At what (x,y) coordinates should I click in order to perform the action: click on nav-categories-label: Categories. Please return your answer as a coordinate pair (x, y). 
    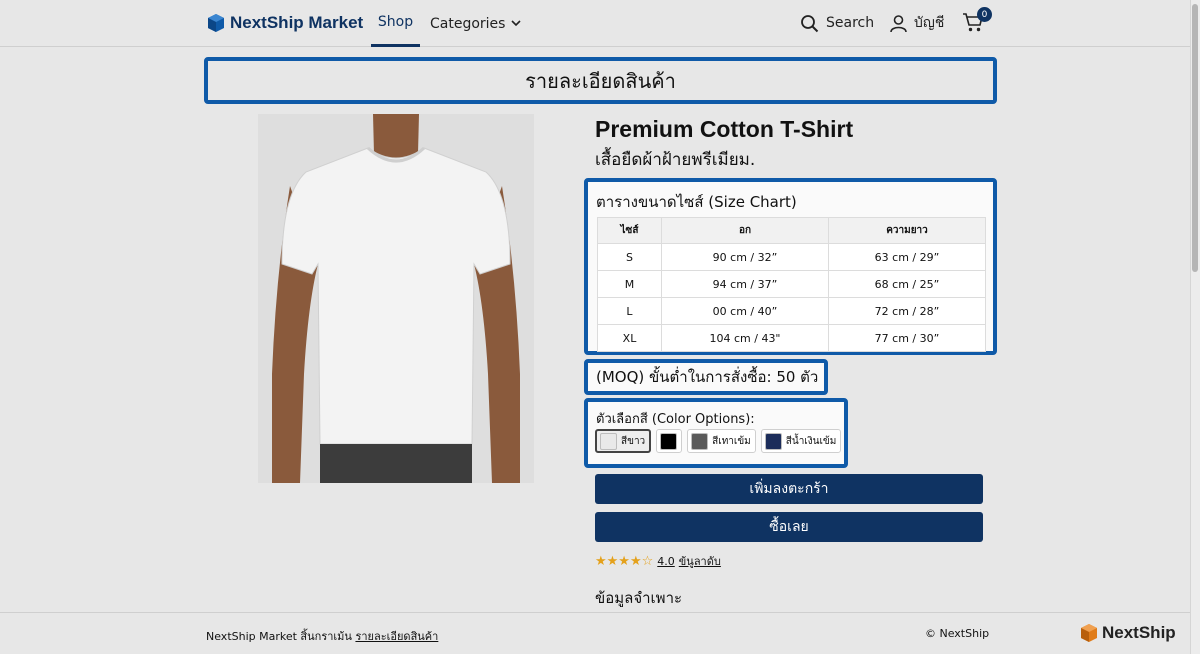
    Looking at the image, I should click on (468, 23).